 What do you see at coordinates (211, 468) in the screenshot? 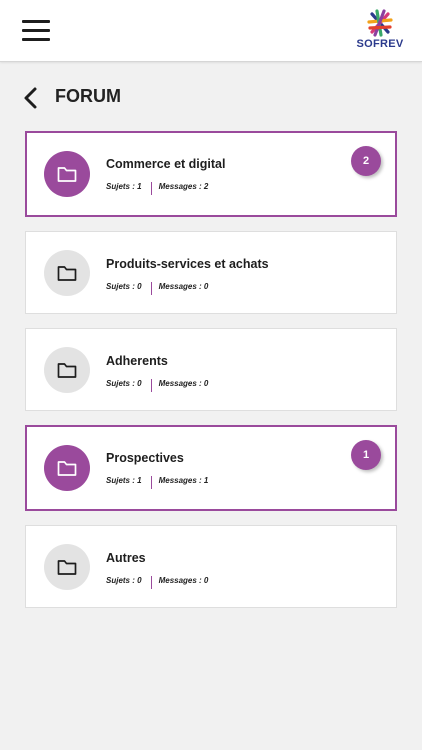
I see `forum-card-prospectives: Prospectives Sujets : 1 Messages : 1 1` at bounding box center [211, 468].